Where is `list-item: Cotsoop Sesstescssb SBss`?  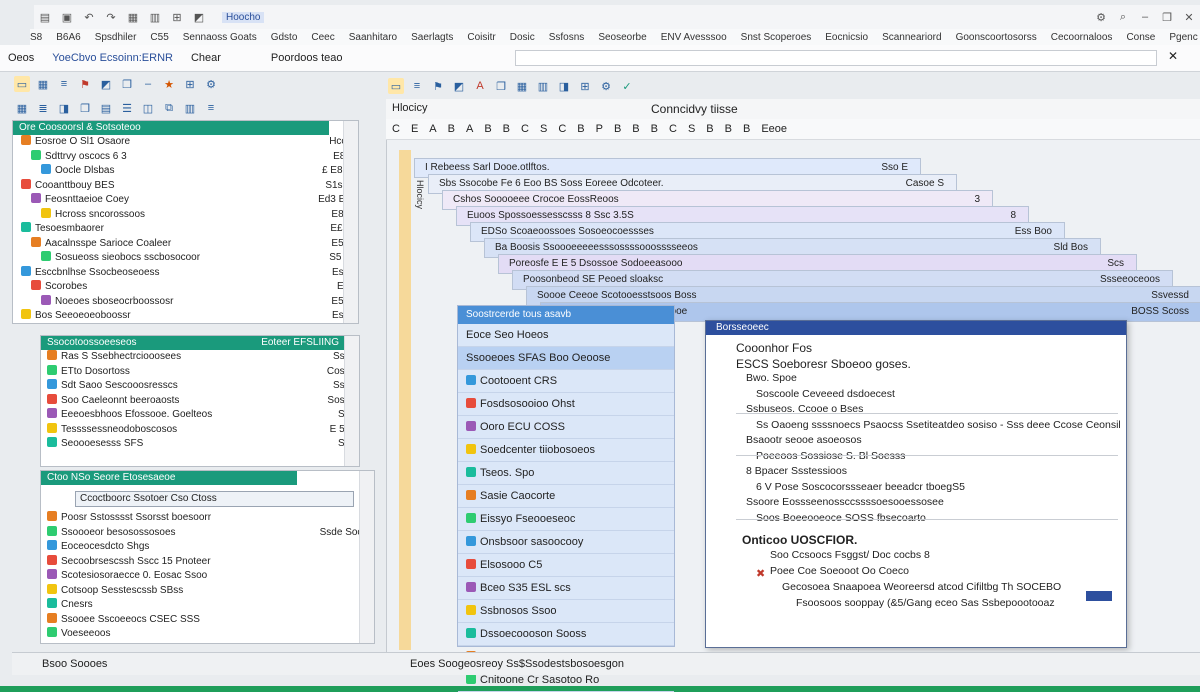
list-item: Cotsoop Sesstescssb SBss is located at coordinates (210, 591).